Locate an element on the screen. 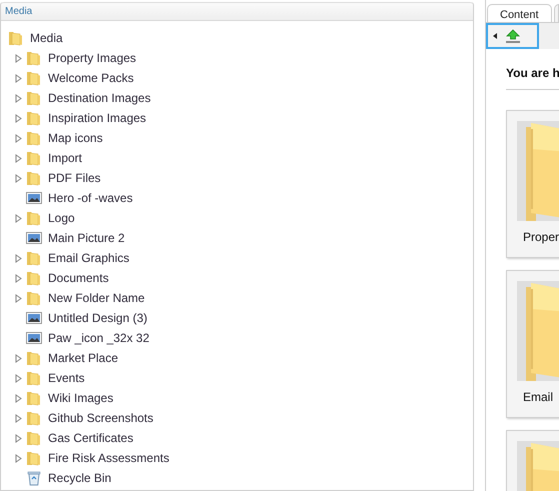 The width and height of the screenshot is (559, 491). tree-item: PDF Files is located at coordinates (74, 178).